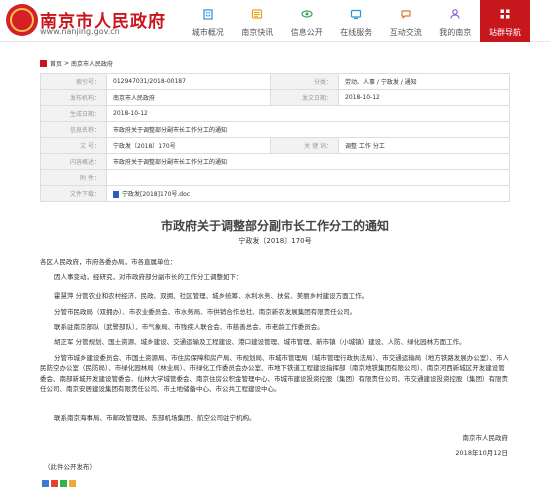  Describe the element at coordinates (188, 97) in the screenshot. I see `publisher-value: 南京市人民政府` at that location.